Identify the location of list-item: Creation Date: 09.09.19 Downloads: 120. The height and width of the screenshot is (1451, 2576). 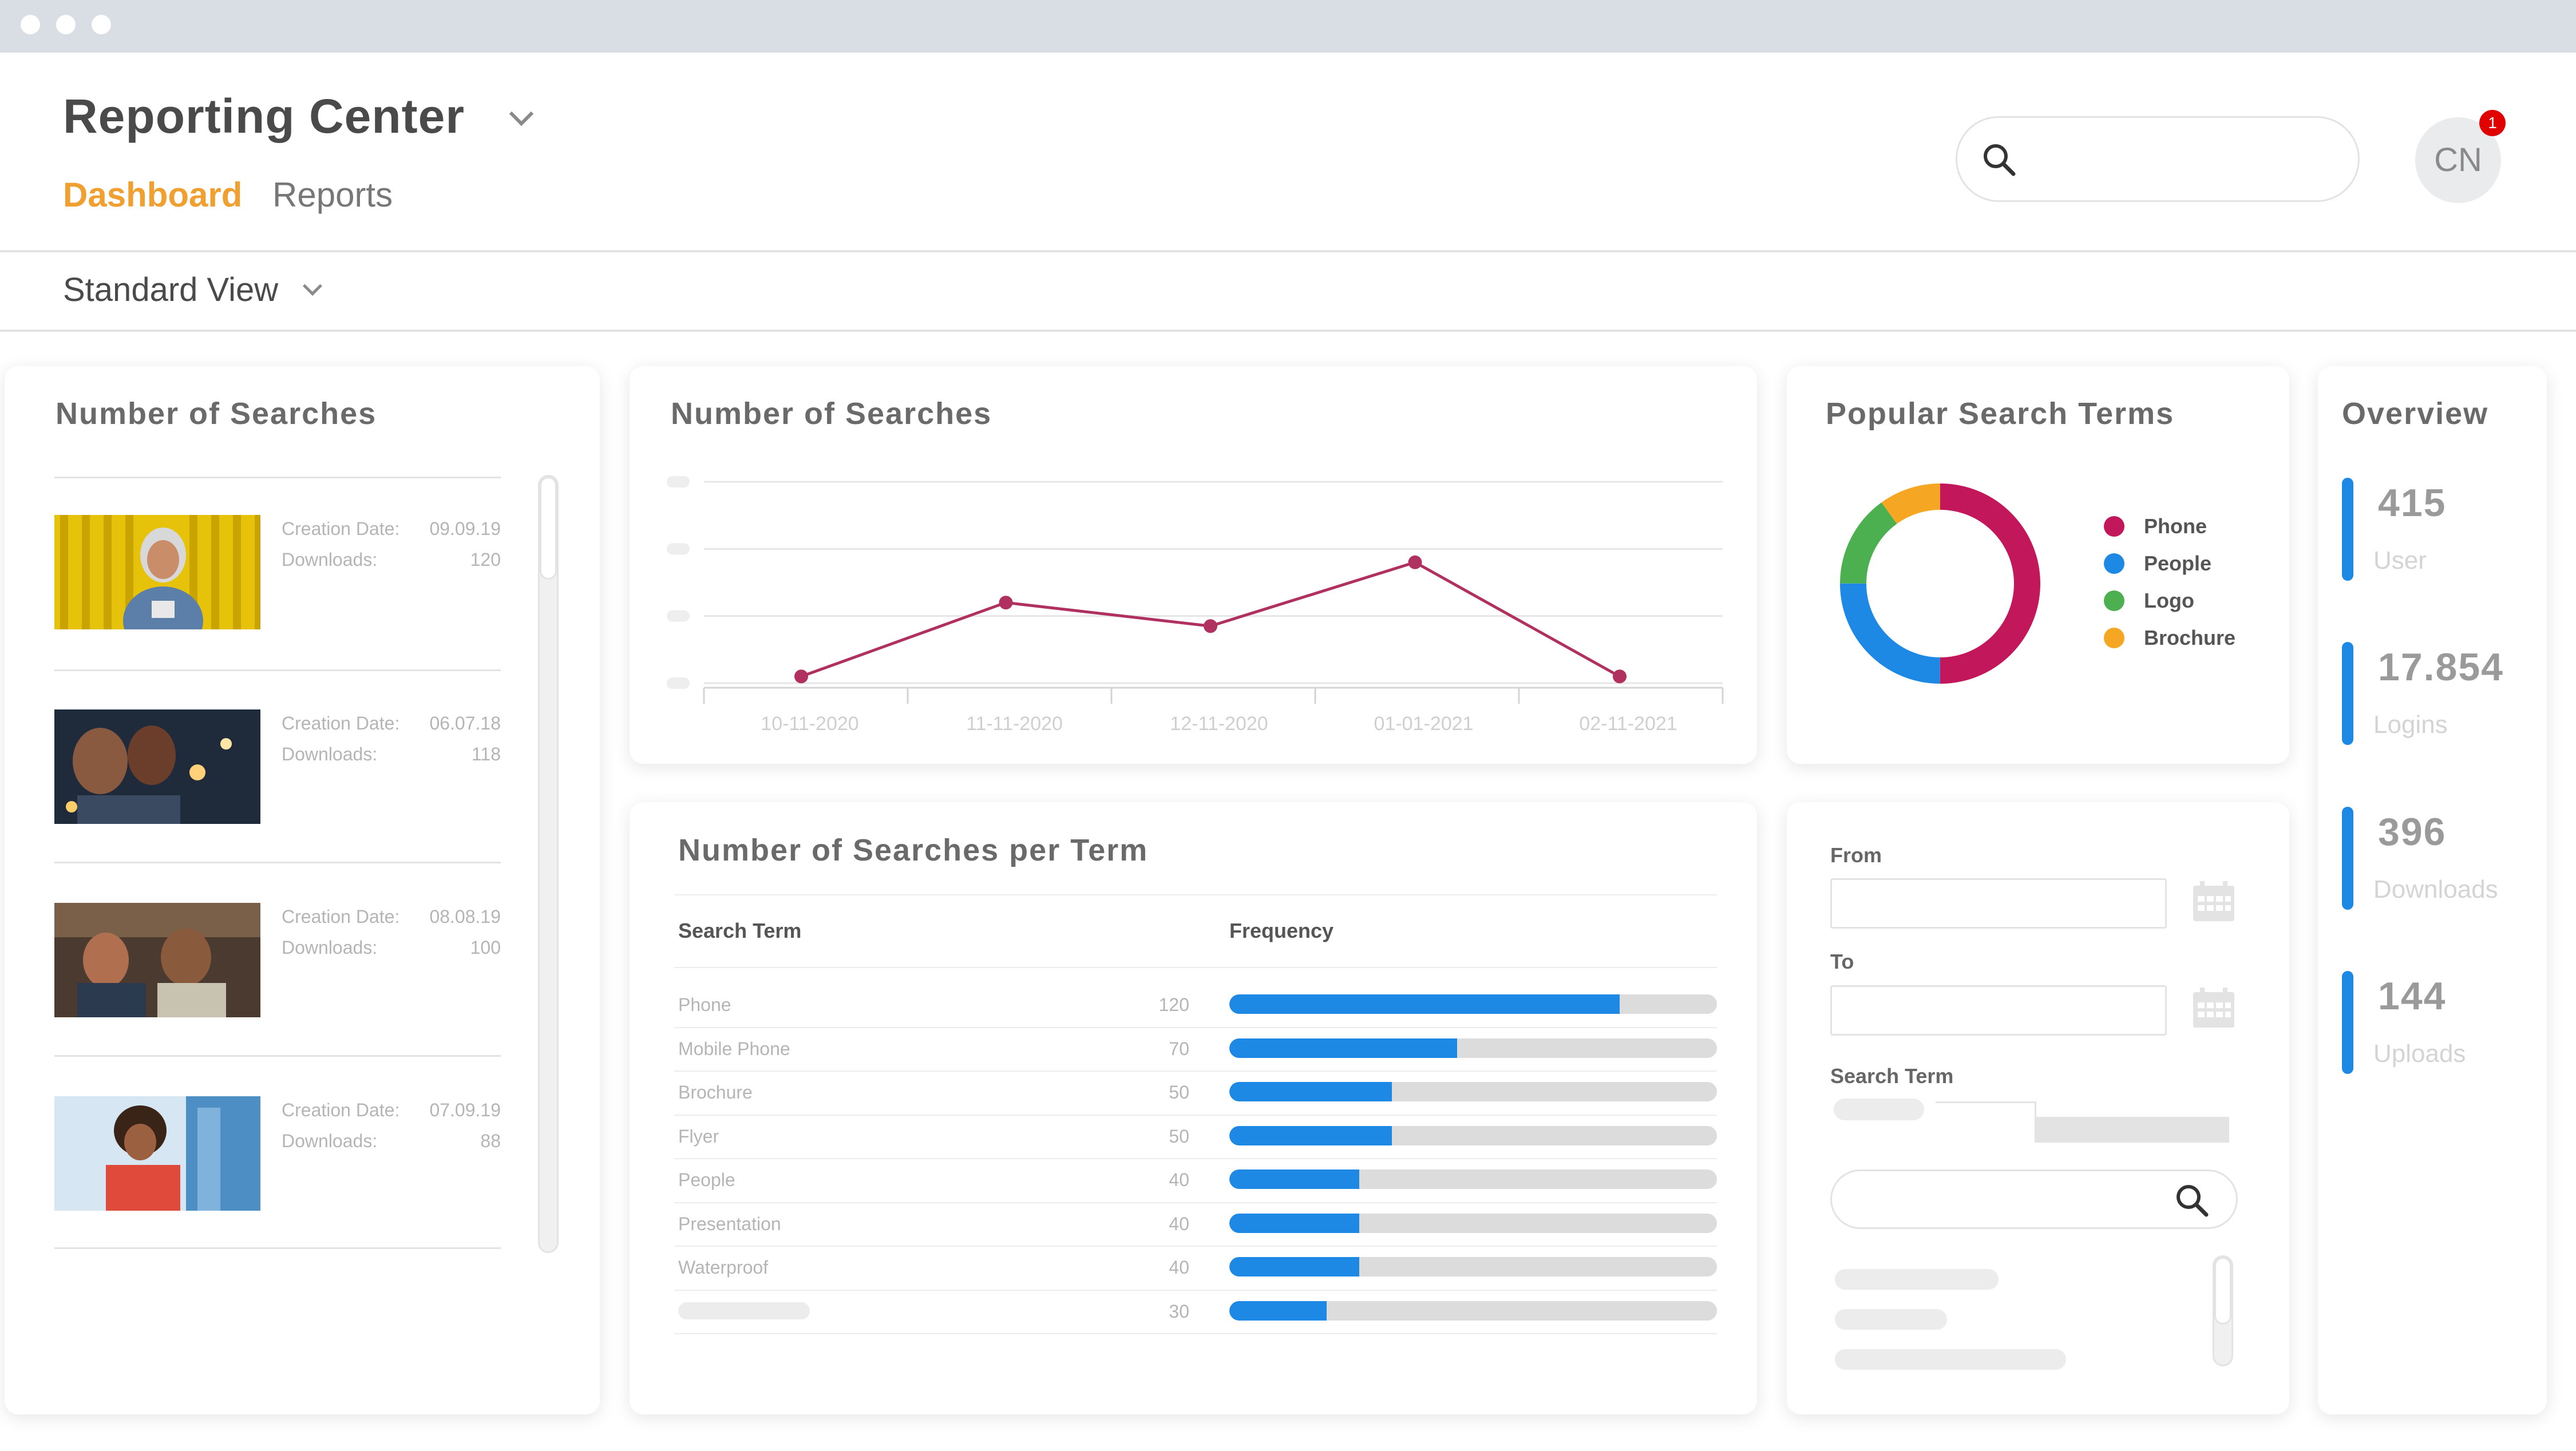
(277, 612).